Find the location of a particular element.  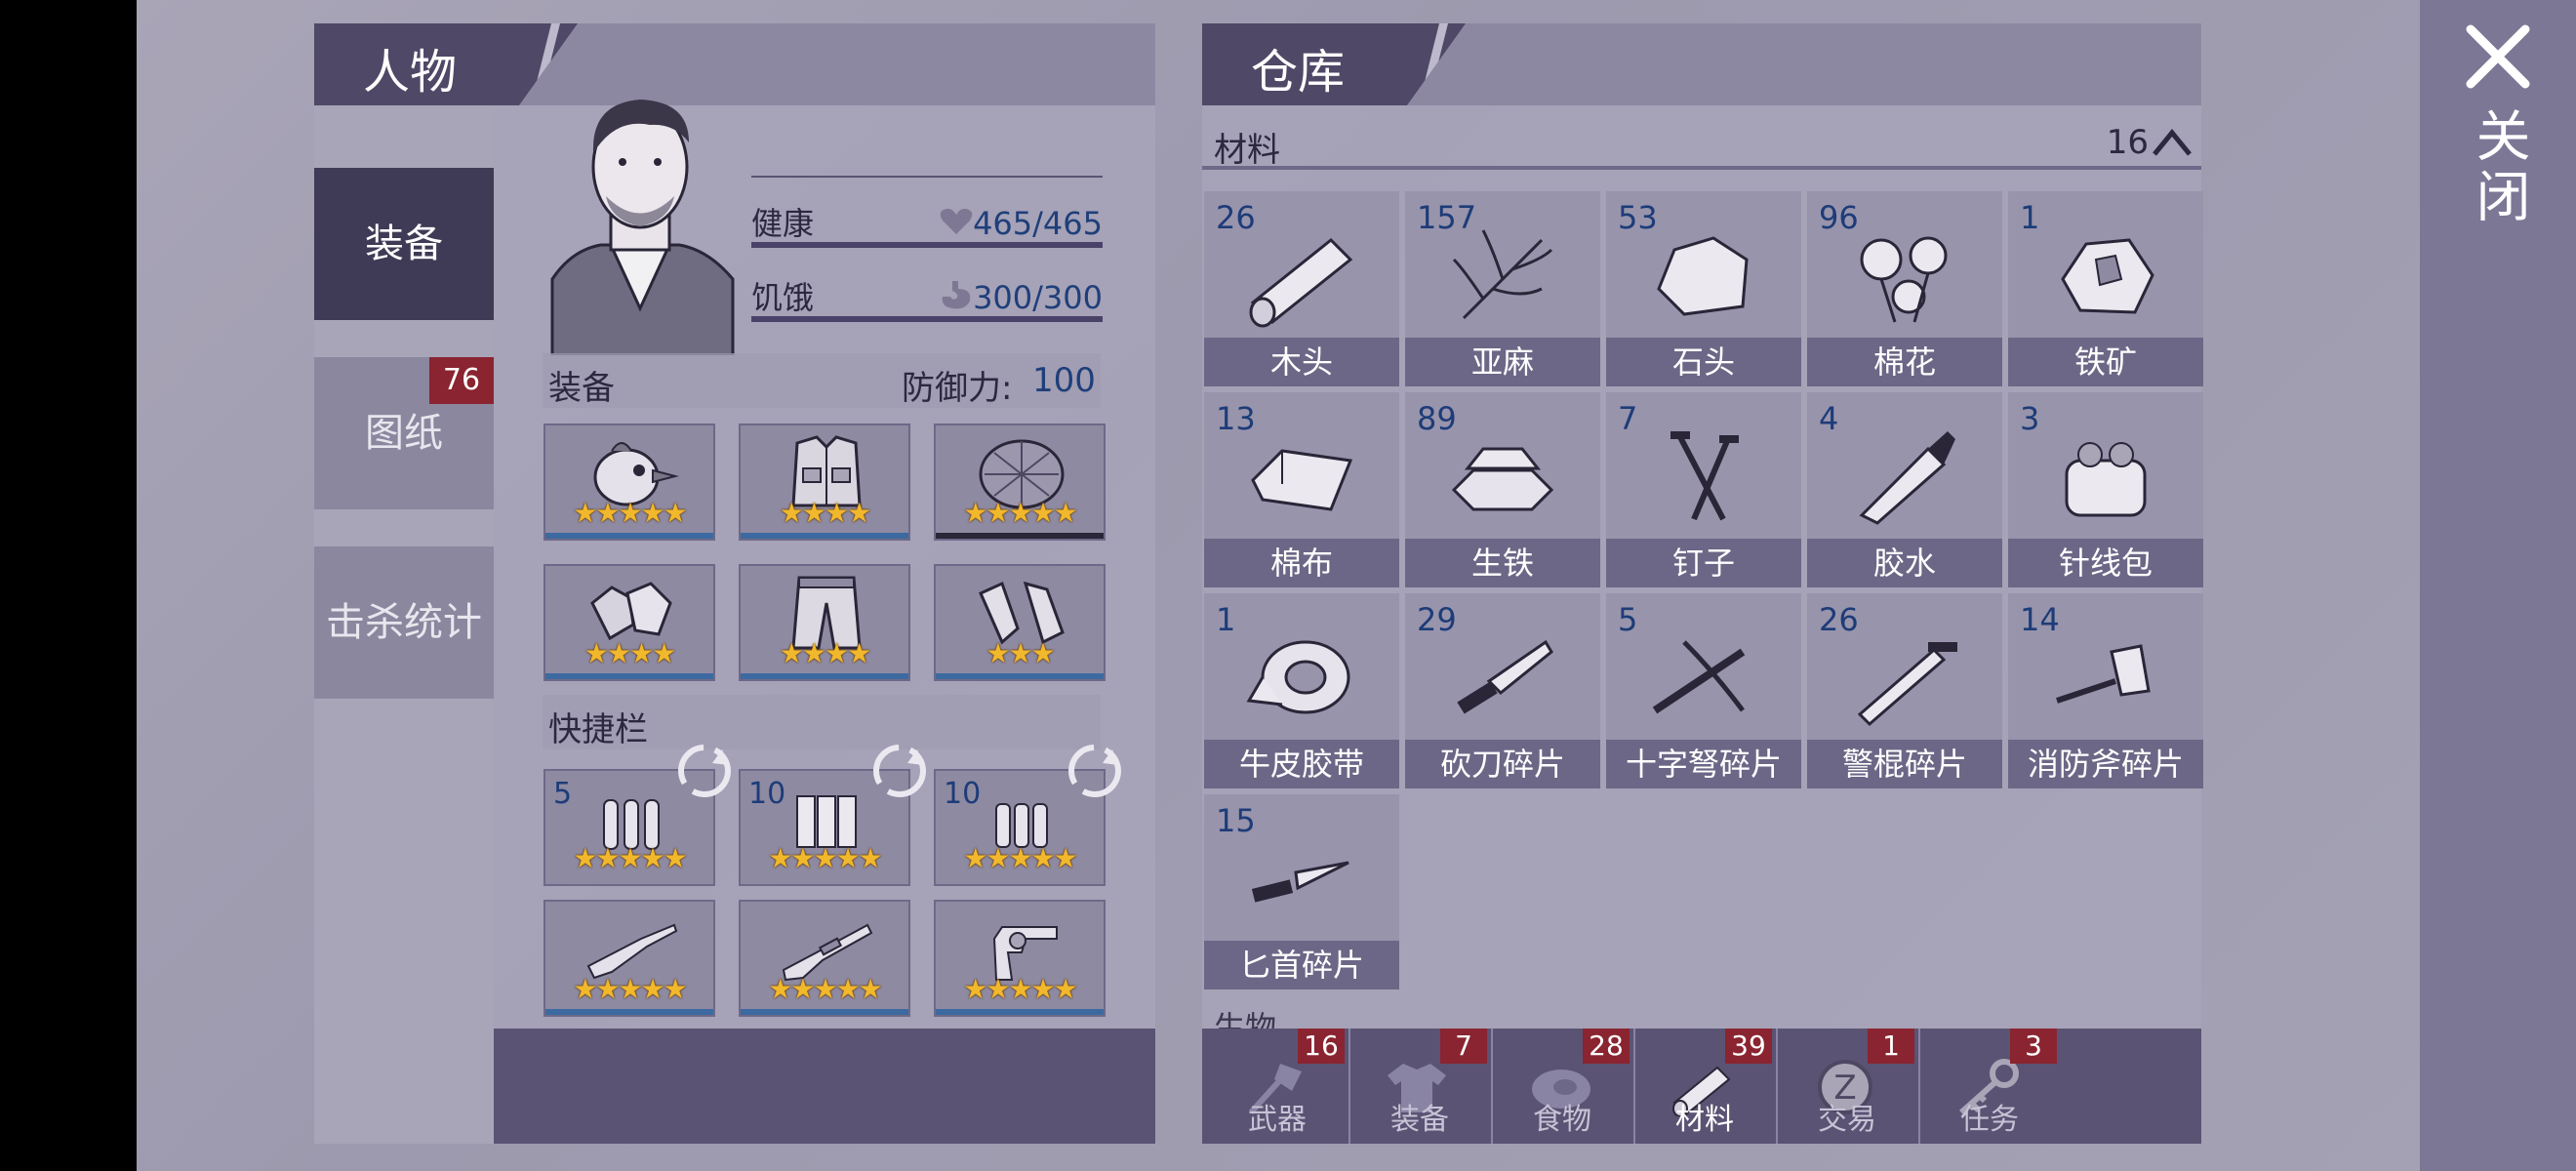

weapons-count-badge: 16 is located at coordinates (1321, 1046).